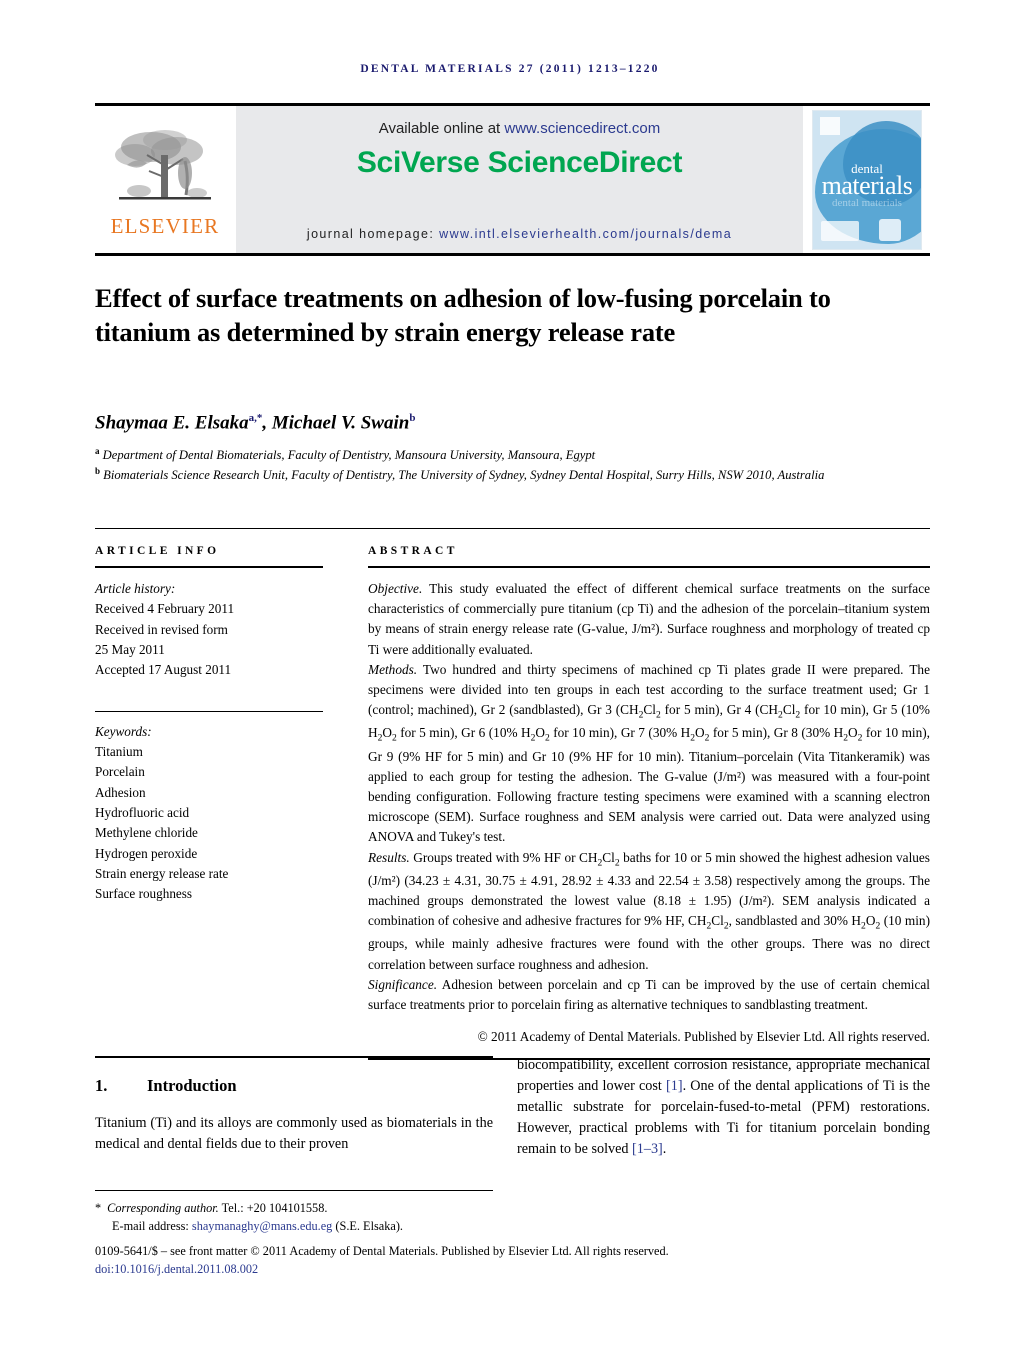 The image size is (1020, 1351). Describe the element at coordinates (165, 225) in the screenshot. I see `elsevier-wordmark: ELSEVIER` at that location.